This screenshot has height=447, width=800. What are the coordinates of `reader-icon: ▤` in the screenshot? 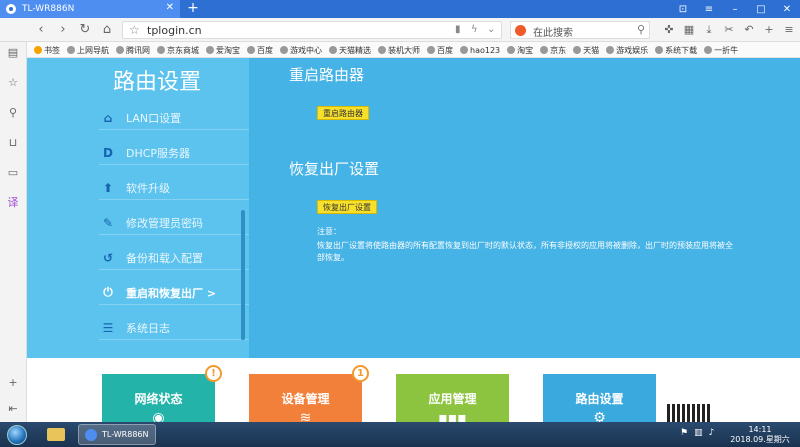 It's located at (13, 53).